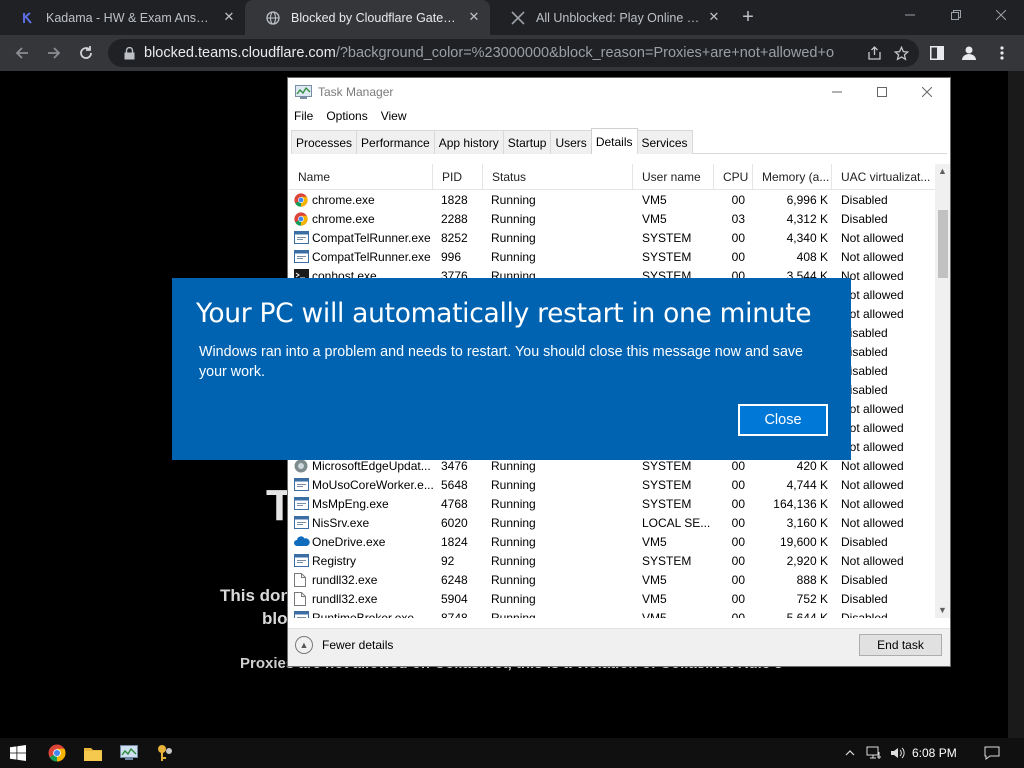 Image resolution: width=1024 pixels, height=768 pixels. Describe the element at coordinates (324, 142) in the screenshot. I see `tab-processes: Processes` at that location.